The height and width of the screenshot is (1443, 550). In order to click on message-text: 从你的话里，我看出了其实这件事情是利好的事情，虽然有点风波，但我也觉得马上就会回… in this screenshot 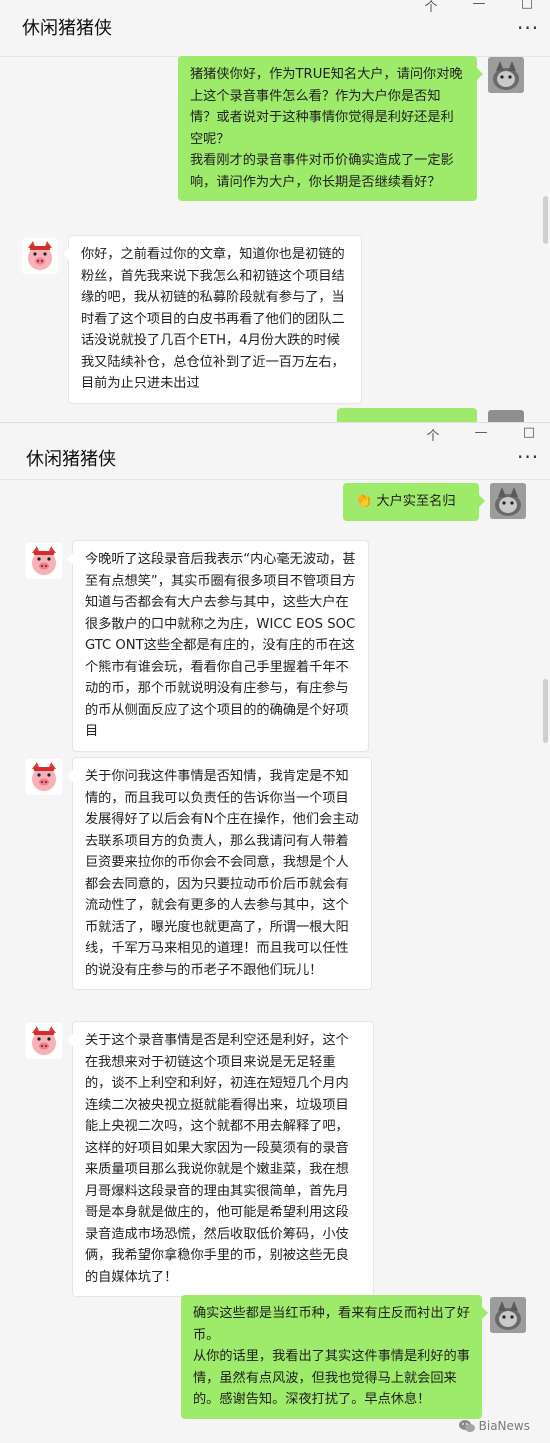, I will do `click(331, 1378)`.